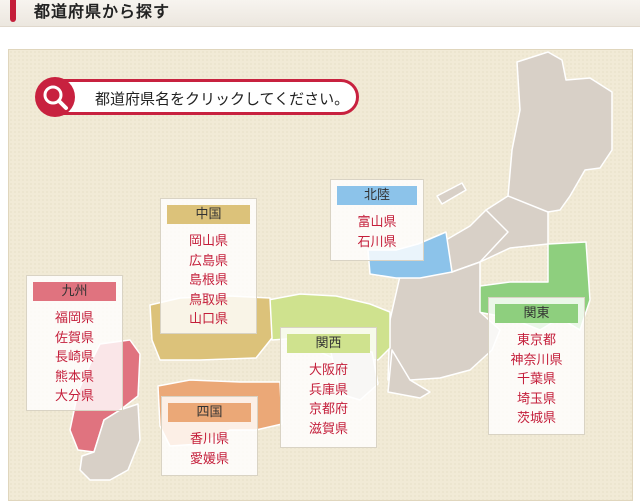 The width and height of the screenshot is (640, 503). What do you see at coordinates (536, 400) in the screenshot?
I see `pref-link-saitama: 埼玉県` at bounding box center [536, 400].